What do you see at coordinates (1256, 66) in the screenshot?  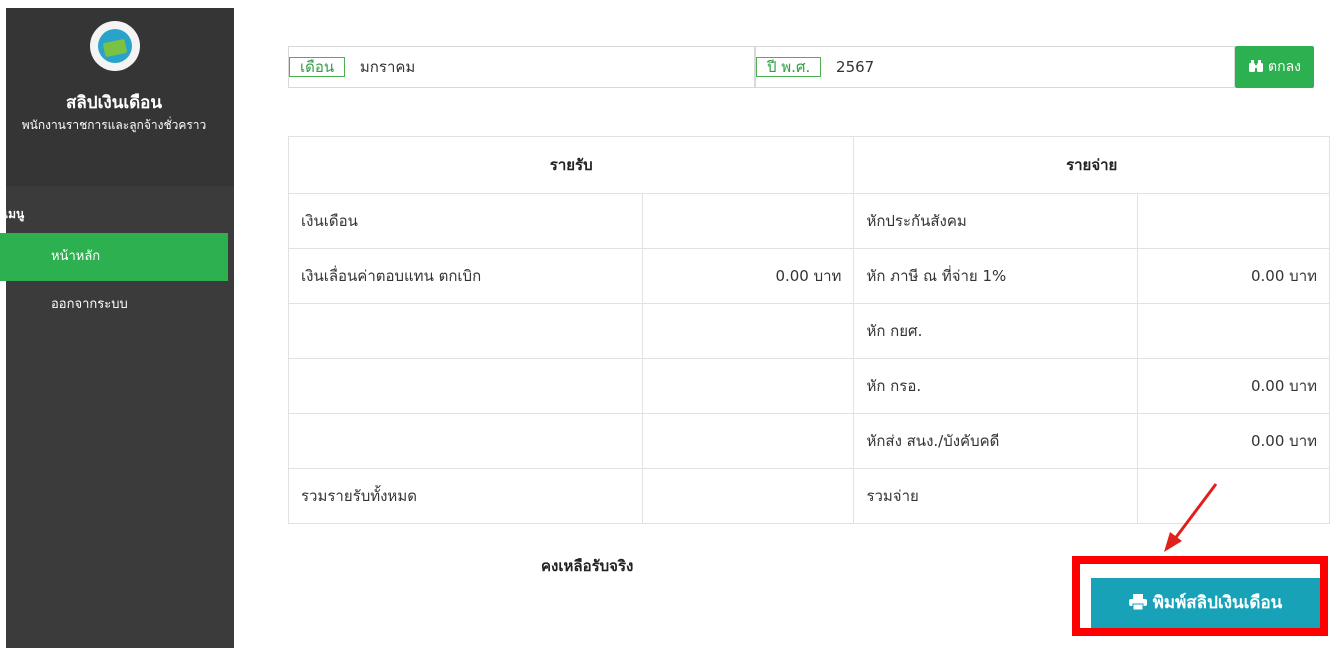 I see `binoculars-icon` at bounding box center [1256, 66].